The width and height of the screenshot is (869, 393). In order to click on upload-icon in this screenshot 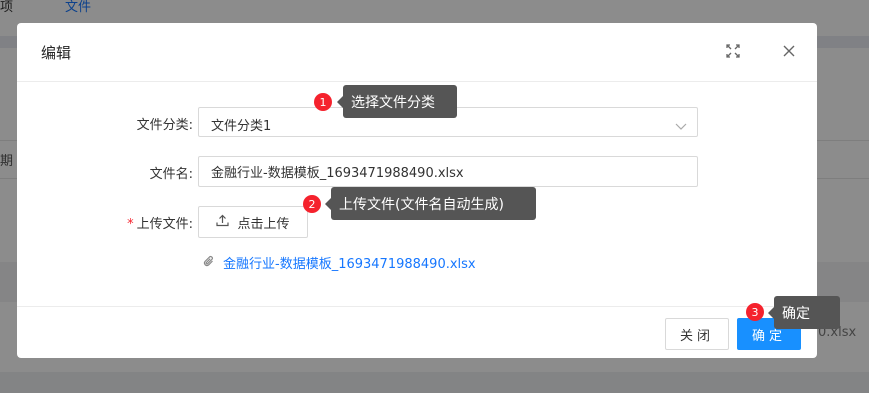, I will do `click(223, 222)`.